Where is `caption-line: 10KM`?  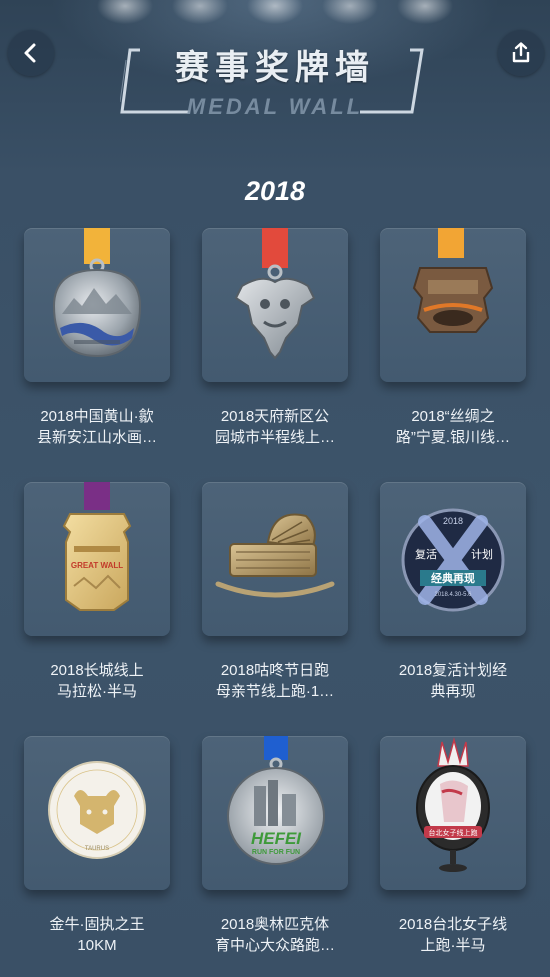
caption-line: 10KM is located at coordinates (97, 945).